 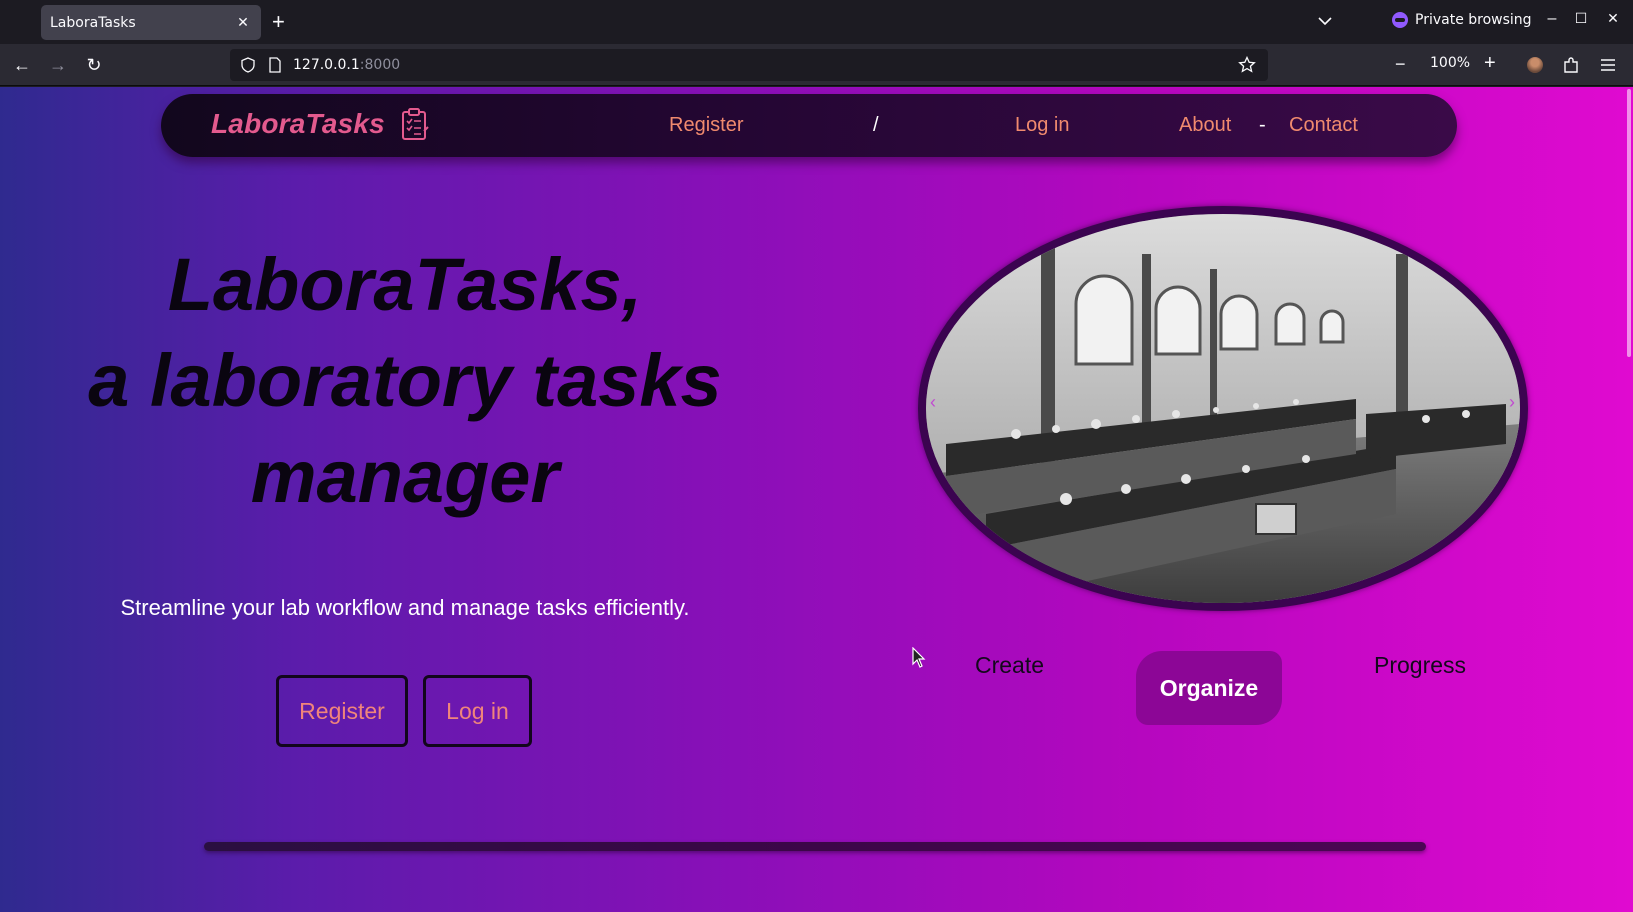 What do you see at coordinates (248, 65) in the screenshot?
I see `shield-icon` at bounding box center [248, 65].